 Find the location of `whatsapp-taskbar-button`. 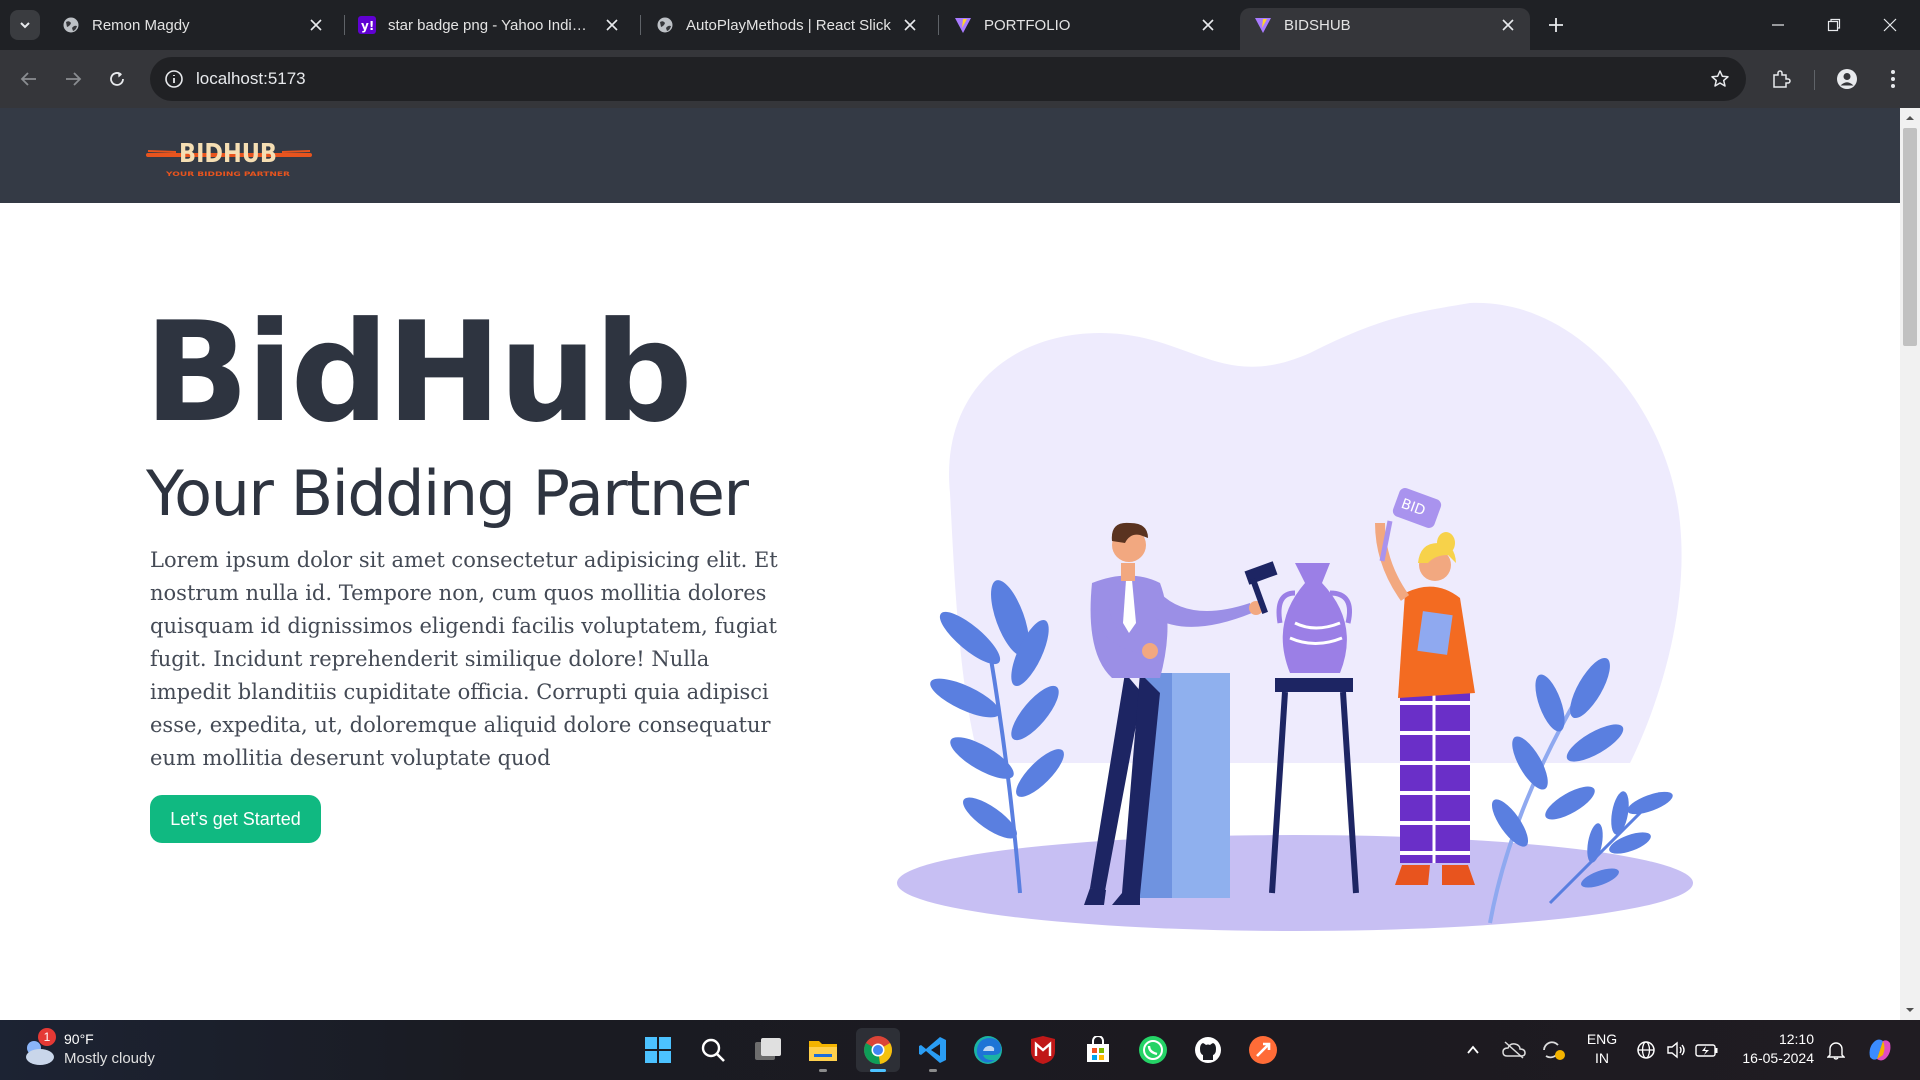

whatsapp-taskbar-button is located at coordinates (1153, 1050).